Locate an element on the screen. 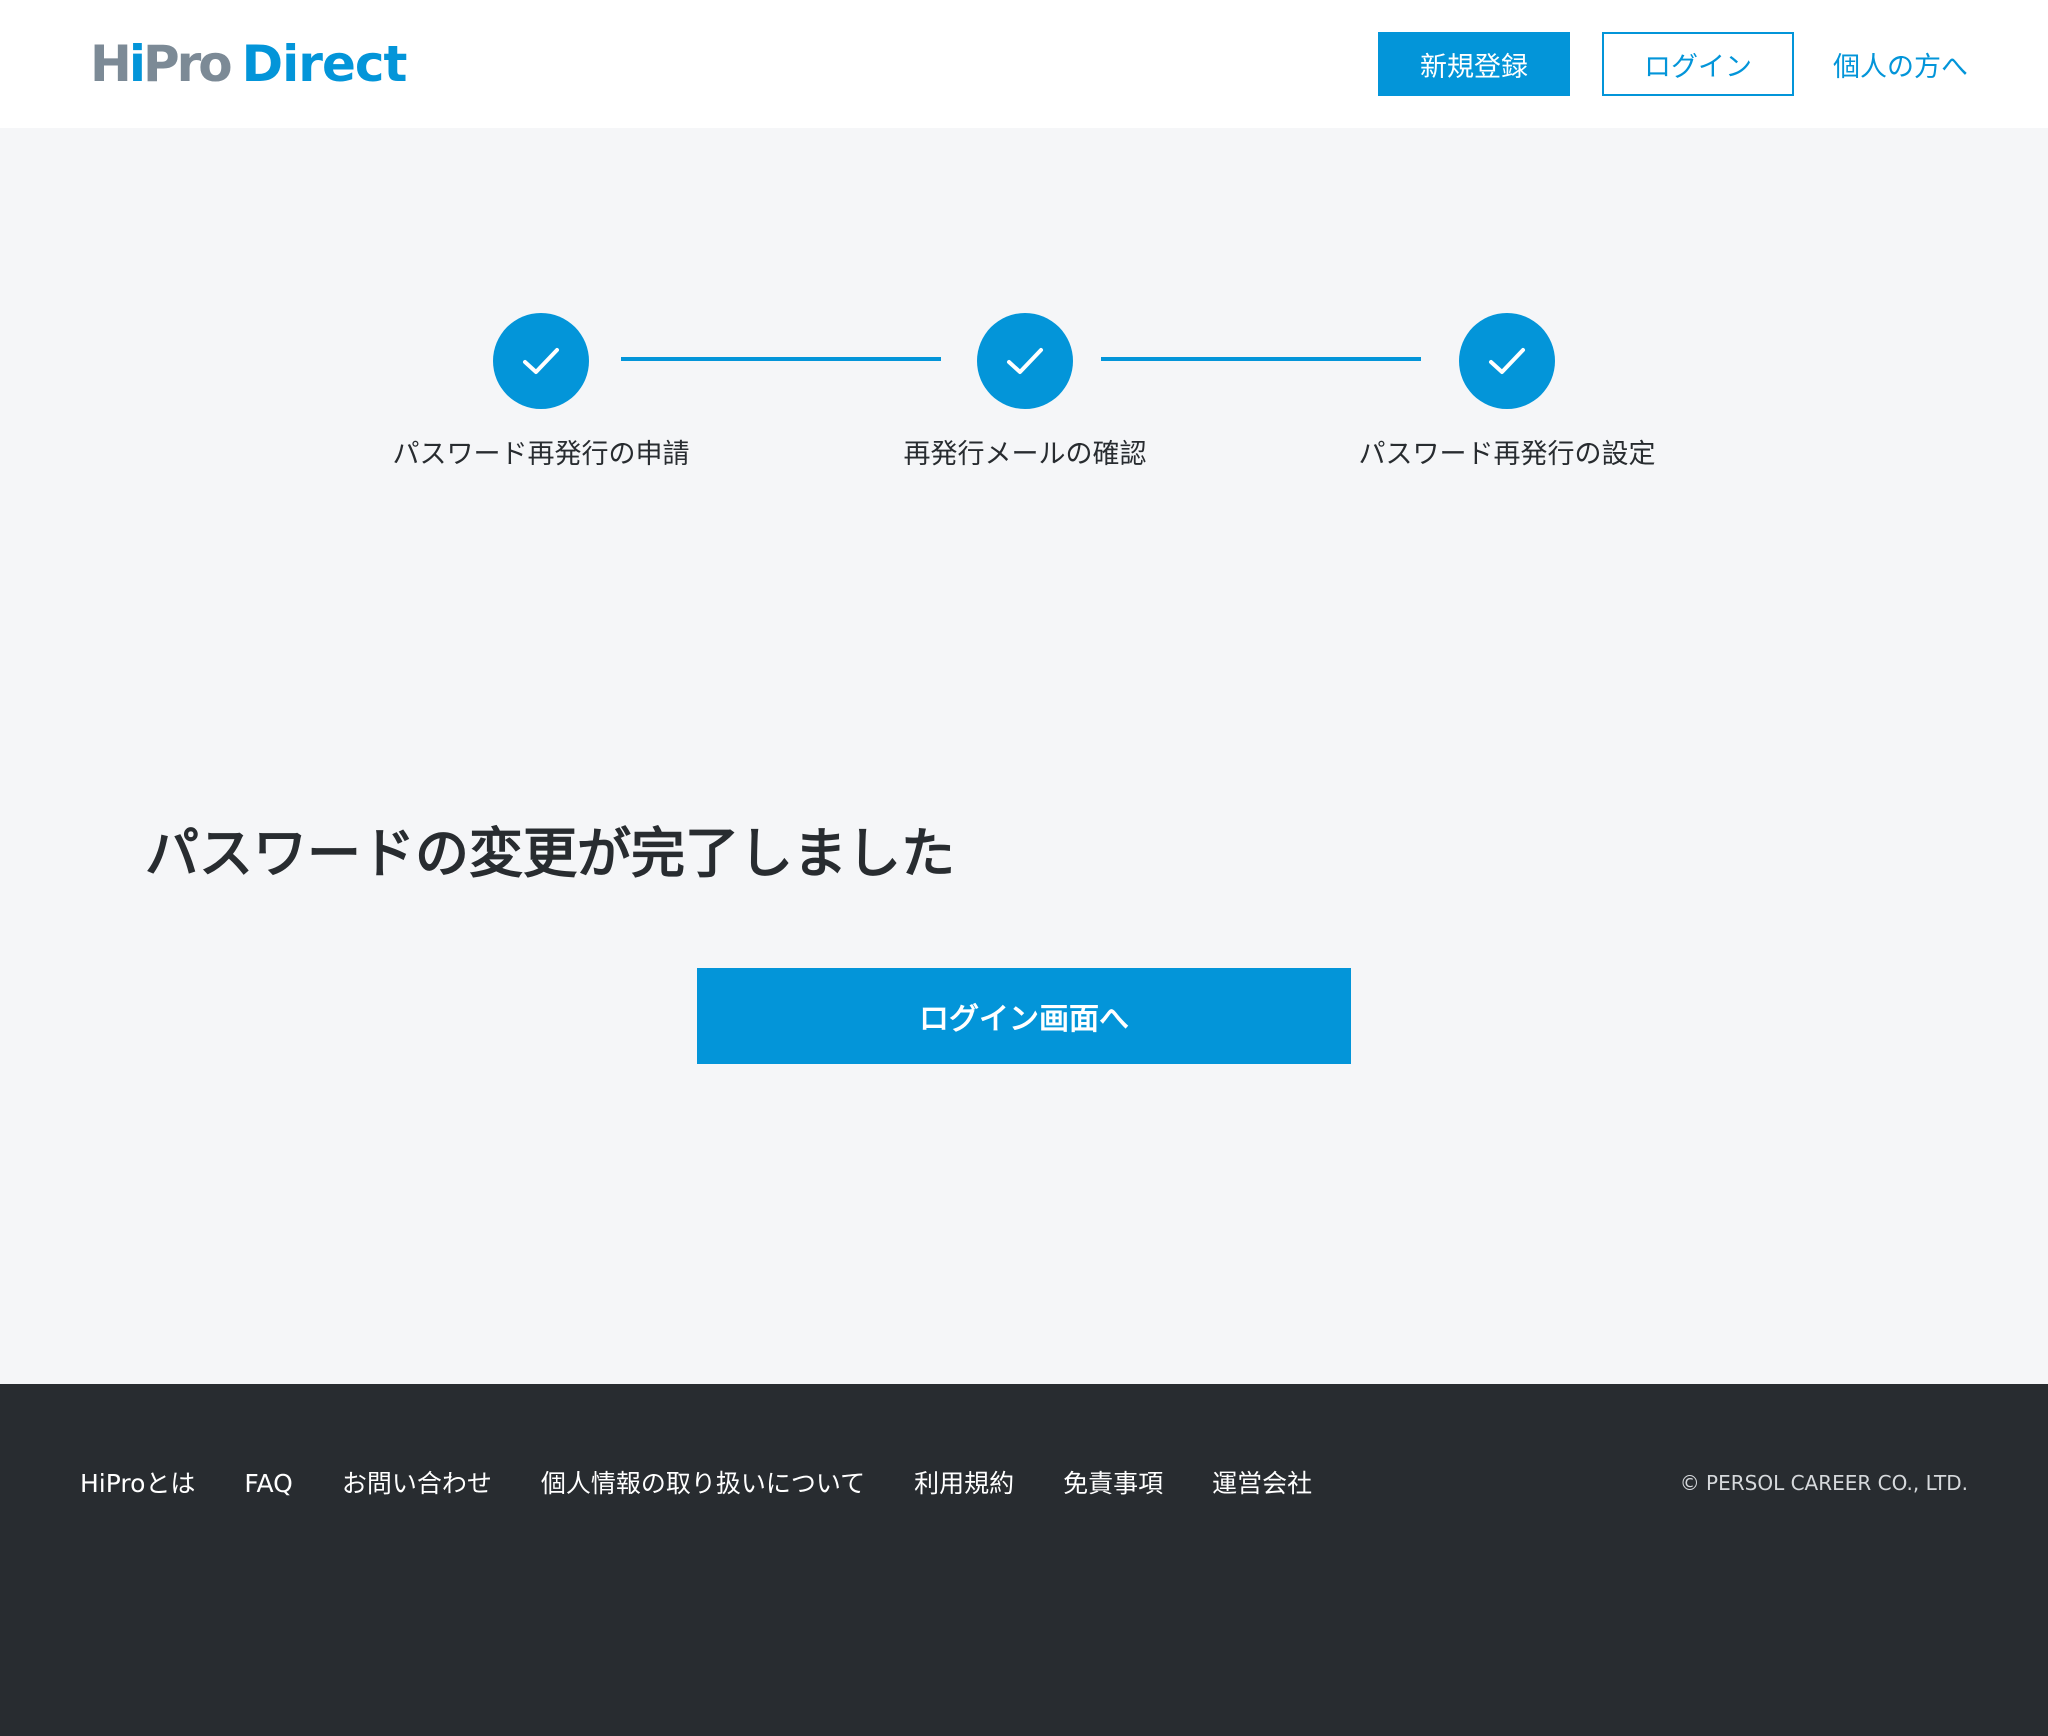  logo-direct-text: Direct is located at coordinates (324, 64).